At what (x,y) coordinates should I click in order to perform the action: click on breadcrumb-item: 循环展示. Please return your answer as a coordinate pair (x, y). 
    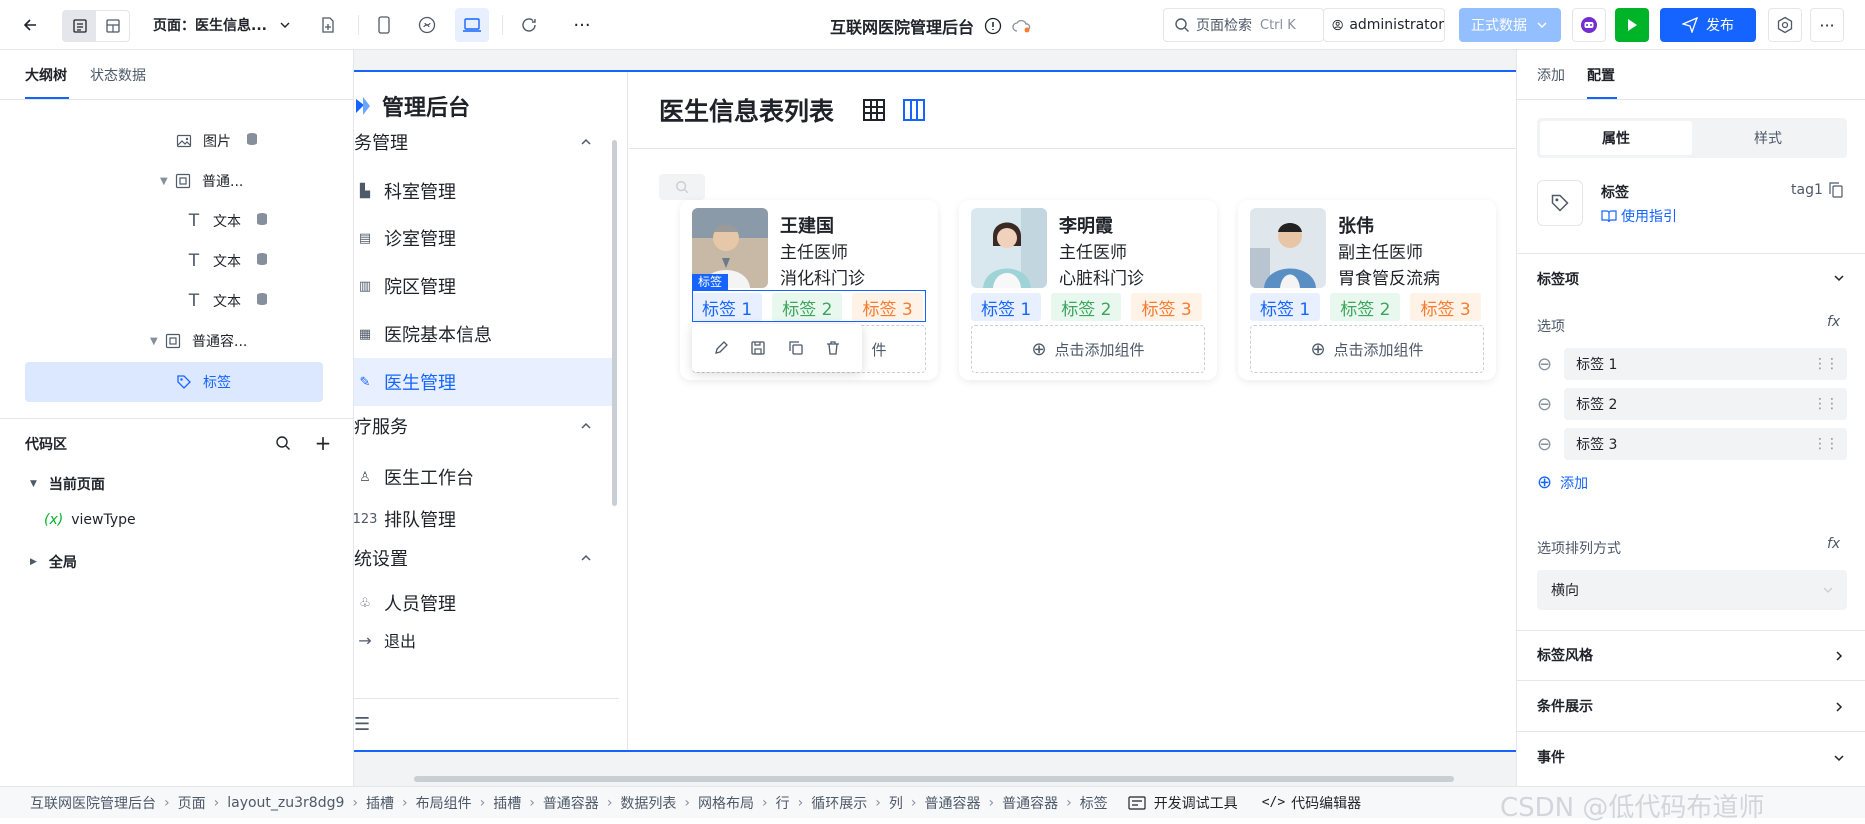
    Looking at the image, I should click on (839, 803).